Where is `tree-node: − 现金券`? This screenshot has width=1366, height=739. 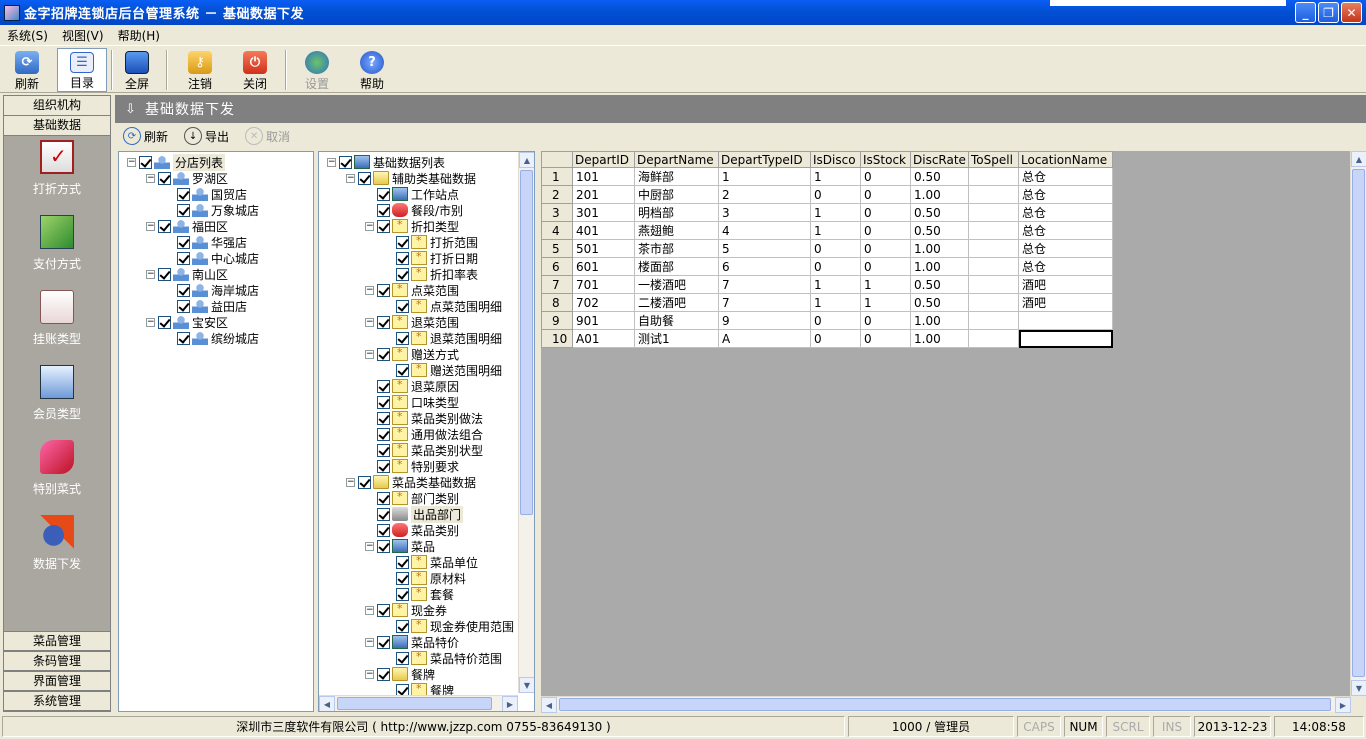
tree-node: − 现金券 is located at coordinates (406, 610).